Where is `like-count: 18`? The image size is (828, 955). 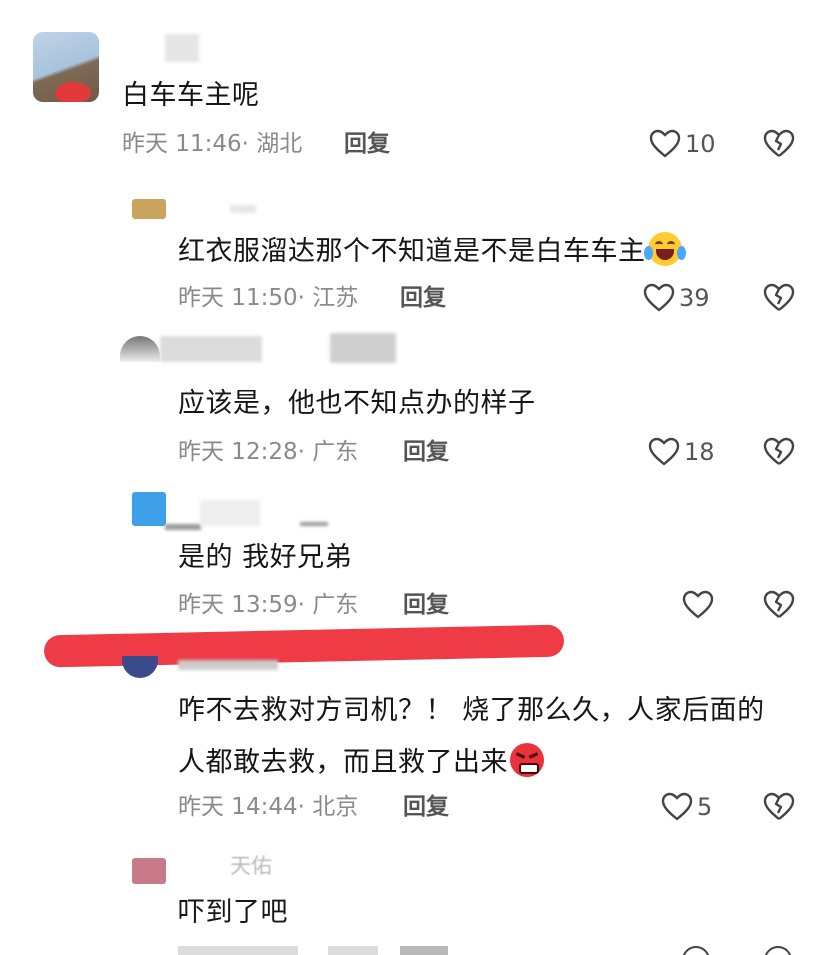 like-count: 18 is located at coordinates (699, 452).